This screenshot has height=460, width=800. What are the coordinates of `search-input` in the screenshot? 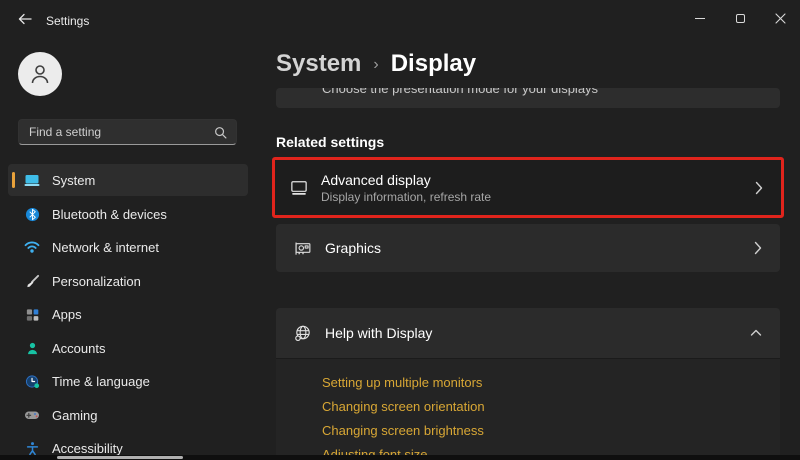 It's located at (116, 132).